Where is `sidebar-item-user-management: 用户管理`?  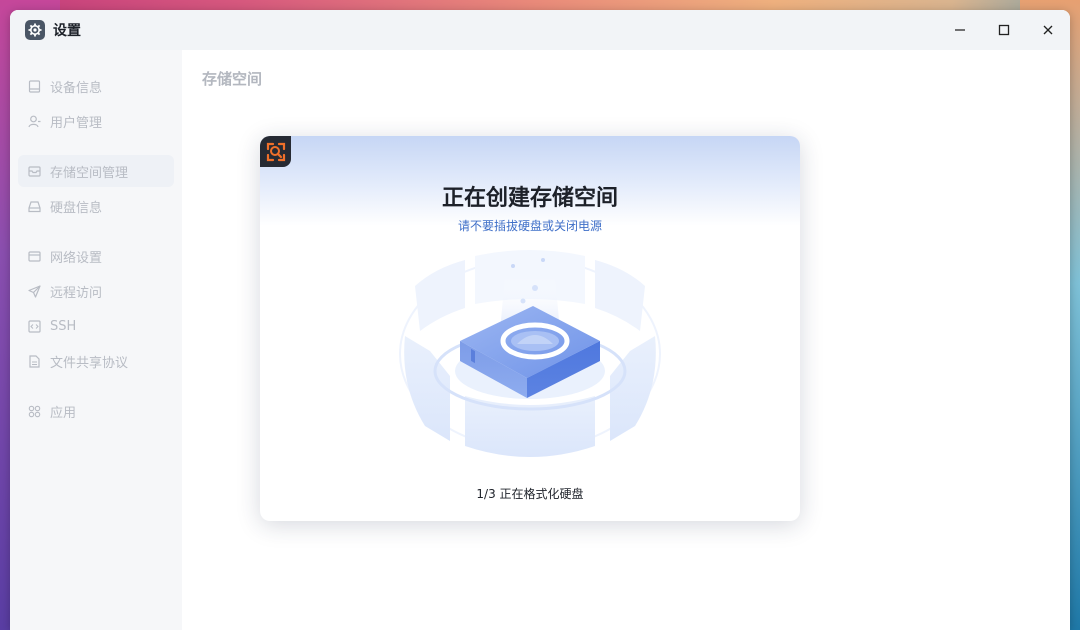
sidebar-item-user-management: 用户管理 is located at coordinates (96, 121).